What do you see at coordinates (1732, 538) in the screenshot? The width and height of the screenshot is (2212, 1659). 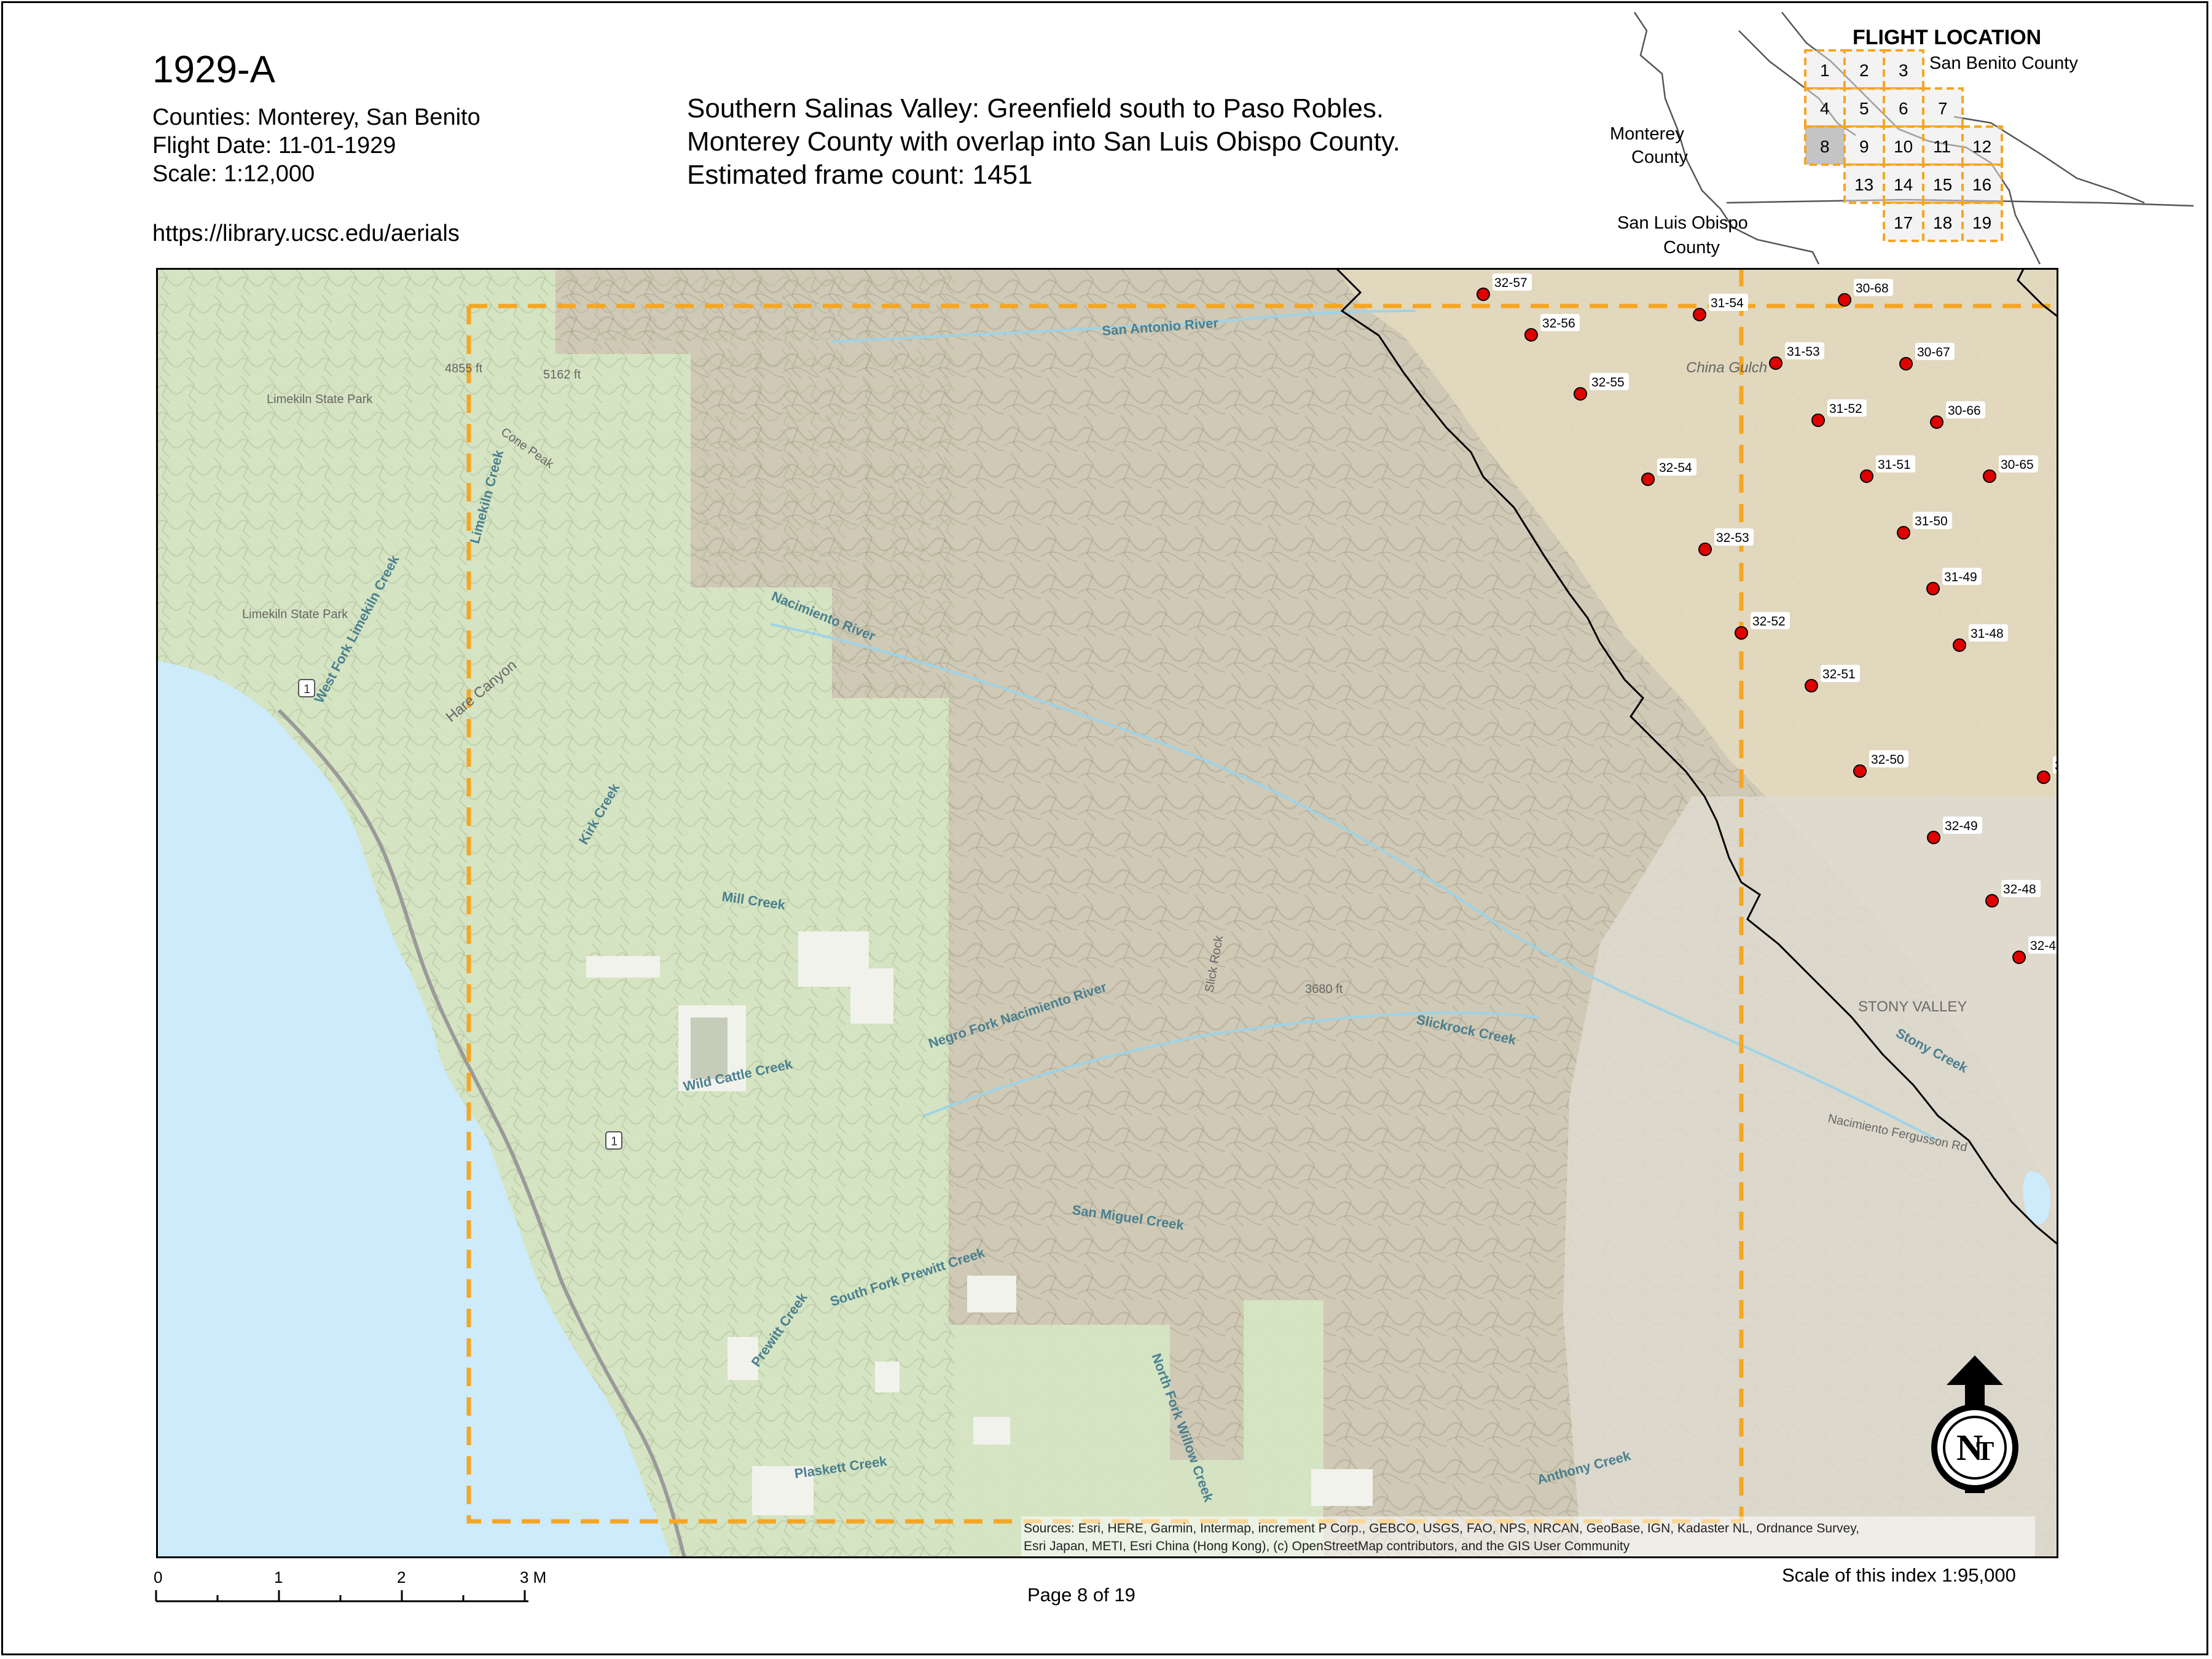 I see `frame-label: 32-53` at bounding box center [1732, 538].